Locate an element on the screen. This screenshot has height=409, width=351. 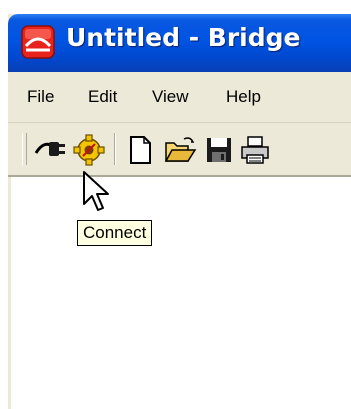
gear-icon is located at coordinates (89, 150).